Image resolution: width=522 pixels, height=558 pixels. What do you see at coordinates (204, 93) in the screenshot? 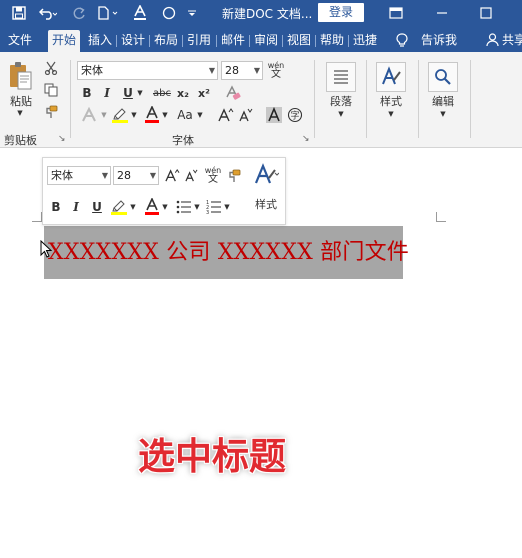
I see `superscript-button: x²` at bounding box center [204, 93].